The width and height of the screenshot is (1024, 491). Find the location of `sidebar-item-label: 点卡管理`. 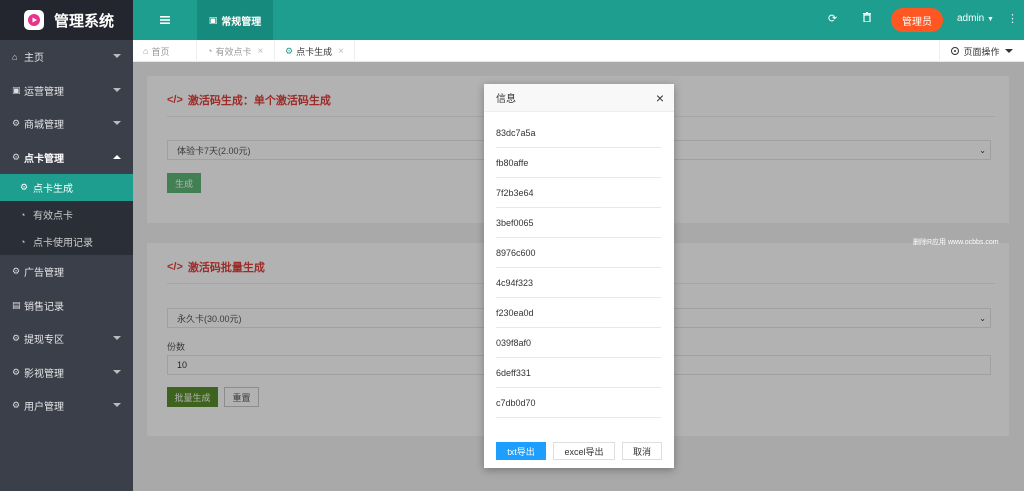

sidebar-item-label: 点卡管理 is located at coordinates (44, 159).